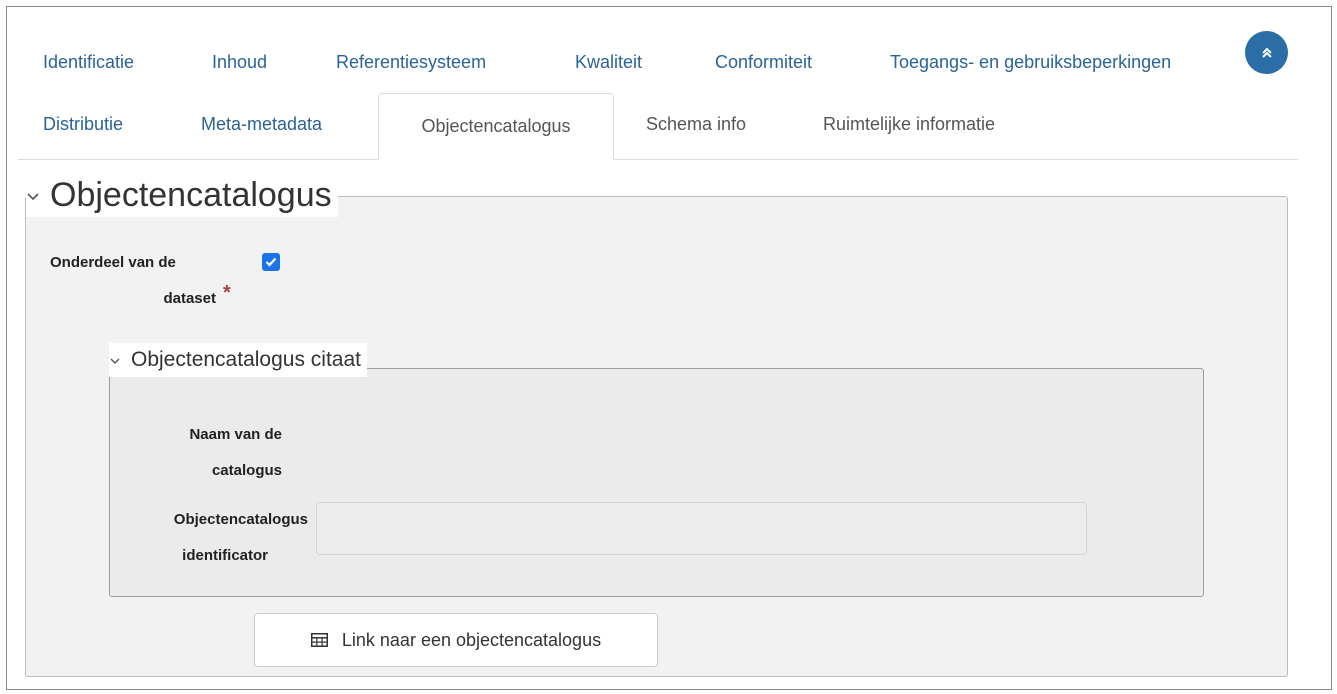 This screenshot has height=694, width=1337. Describe the element at coordinates (496, 126) in the screenshot. I see `tab-objectencatalogus: Objectencatalogus` at that location.